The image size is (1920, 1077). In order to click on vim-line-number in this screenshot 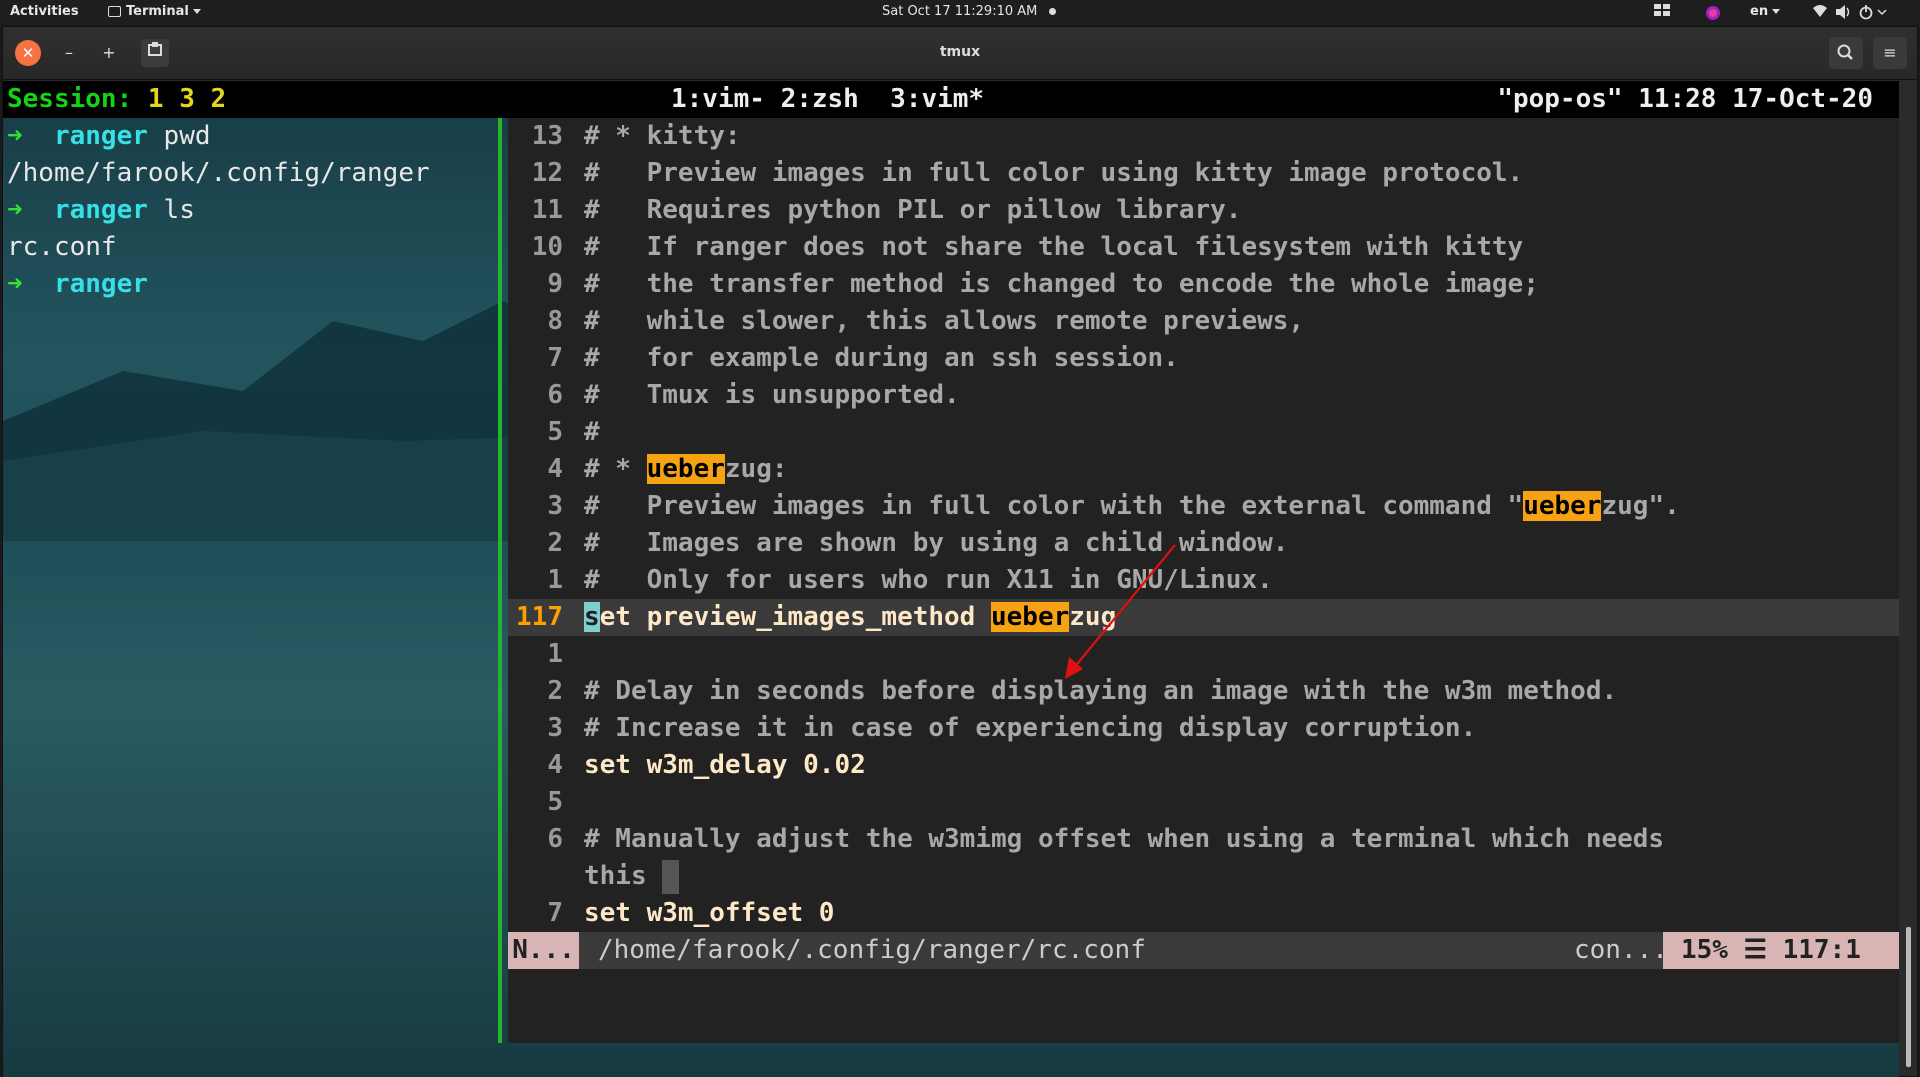, I will do `click(535, 876)`.